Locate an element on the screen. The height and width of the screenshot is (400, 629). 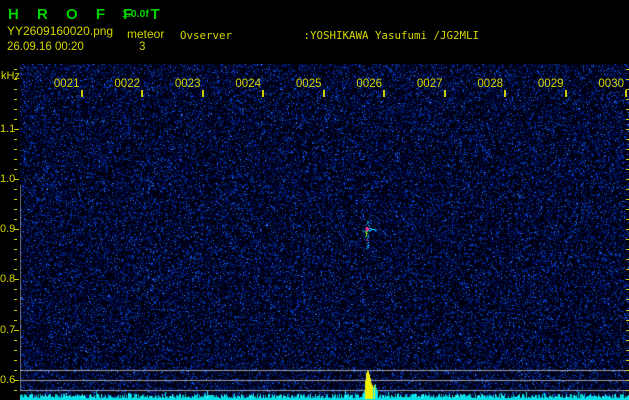
y-tick-label-1.1: 1.1 is located at coordinates (8, 128).